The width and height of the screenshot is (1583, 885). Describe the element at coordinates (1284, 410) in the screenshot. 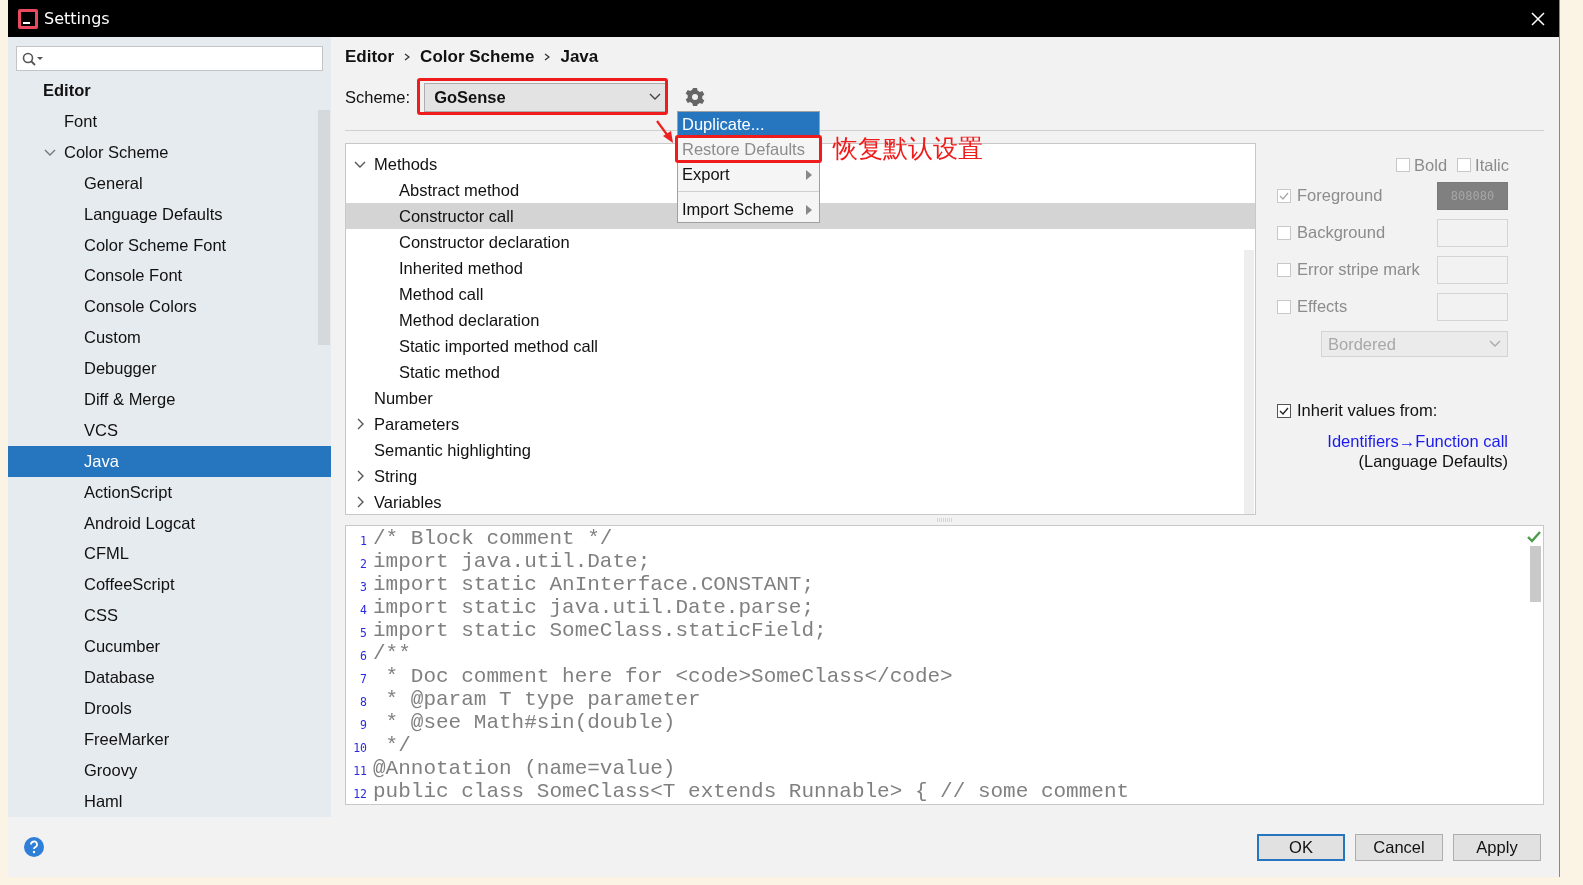

I see `checkbox` at that location.